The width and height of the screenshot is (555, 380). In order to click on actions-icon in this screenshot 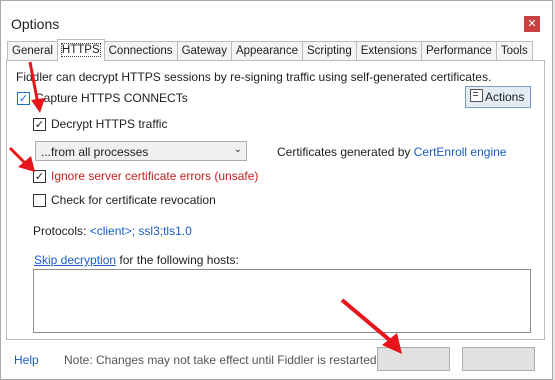, I will do `click(476, 95)`.